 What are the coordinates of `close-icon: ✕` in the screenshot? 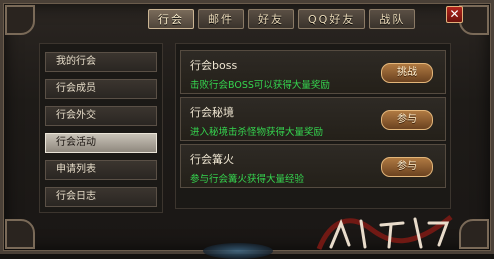 It's located at (454, 14).